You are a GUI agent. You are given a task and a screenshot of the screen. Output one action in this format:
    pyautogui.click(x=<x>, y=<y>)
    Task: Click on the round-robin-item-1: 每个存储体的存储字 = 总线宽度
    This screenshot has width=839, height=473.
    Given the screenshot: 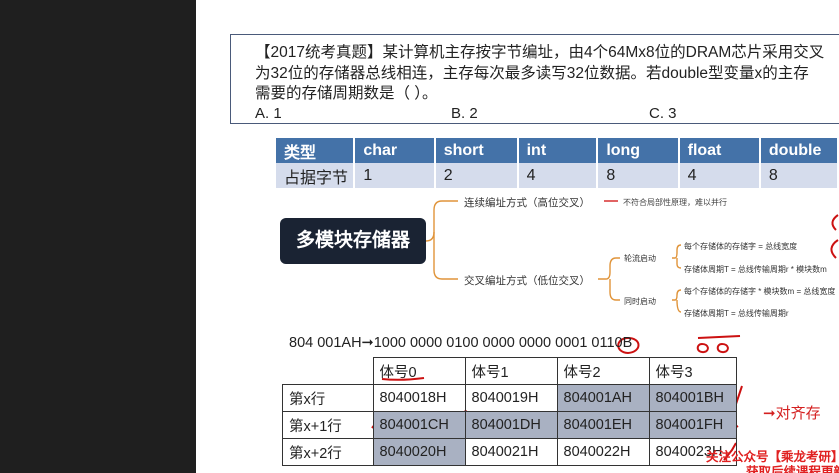 What is the action you would take?
    pyautogui.click(x=741, y=246)
    